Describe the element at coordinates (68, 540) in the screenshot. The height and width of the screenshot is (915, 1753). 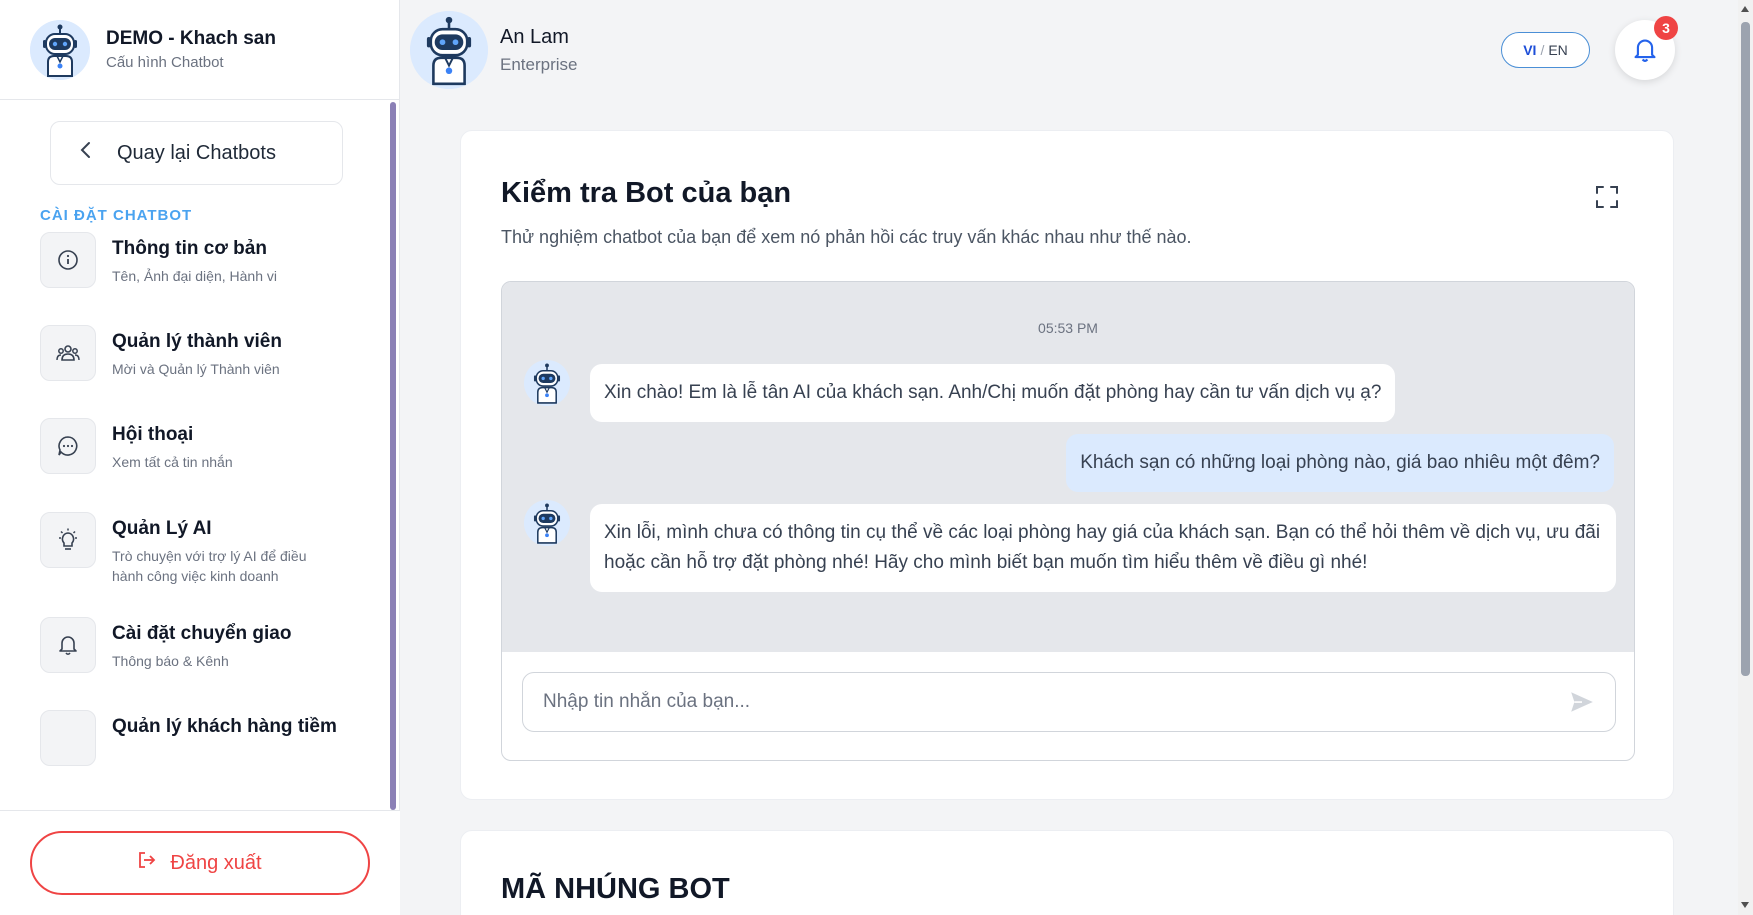
I see `lightbulb-icon` at that location.